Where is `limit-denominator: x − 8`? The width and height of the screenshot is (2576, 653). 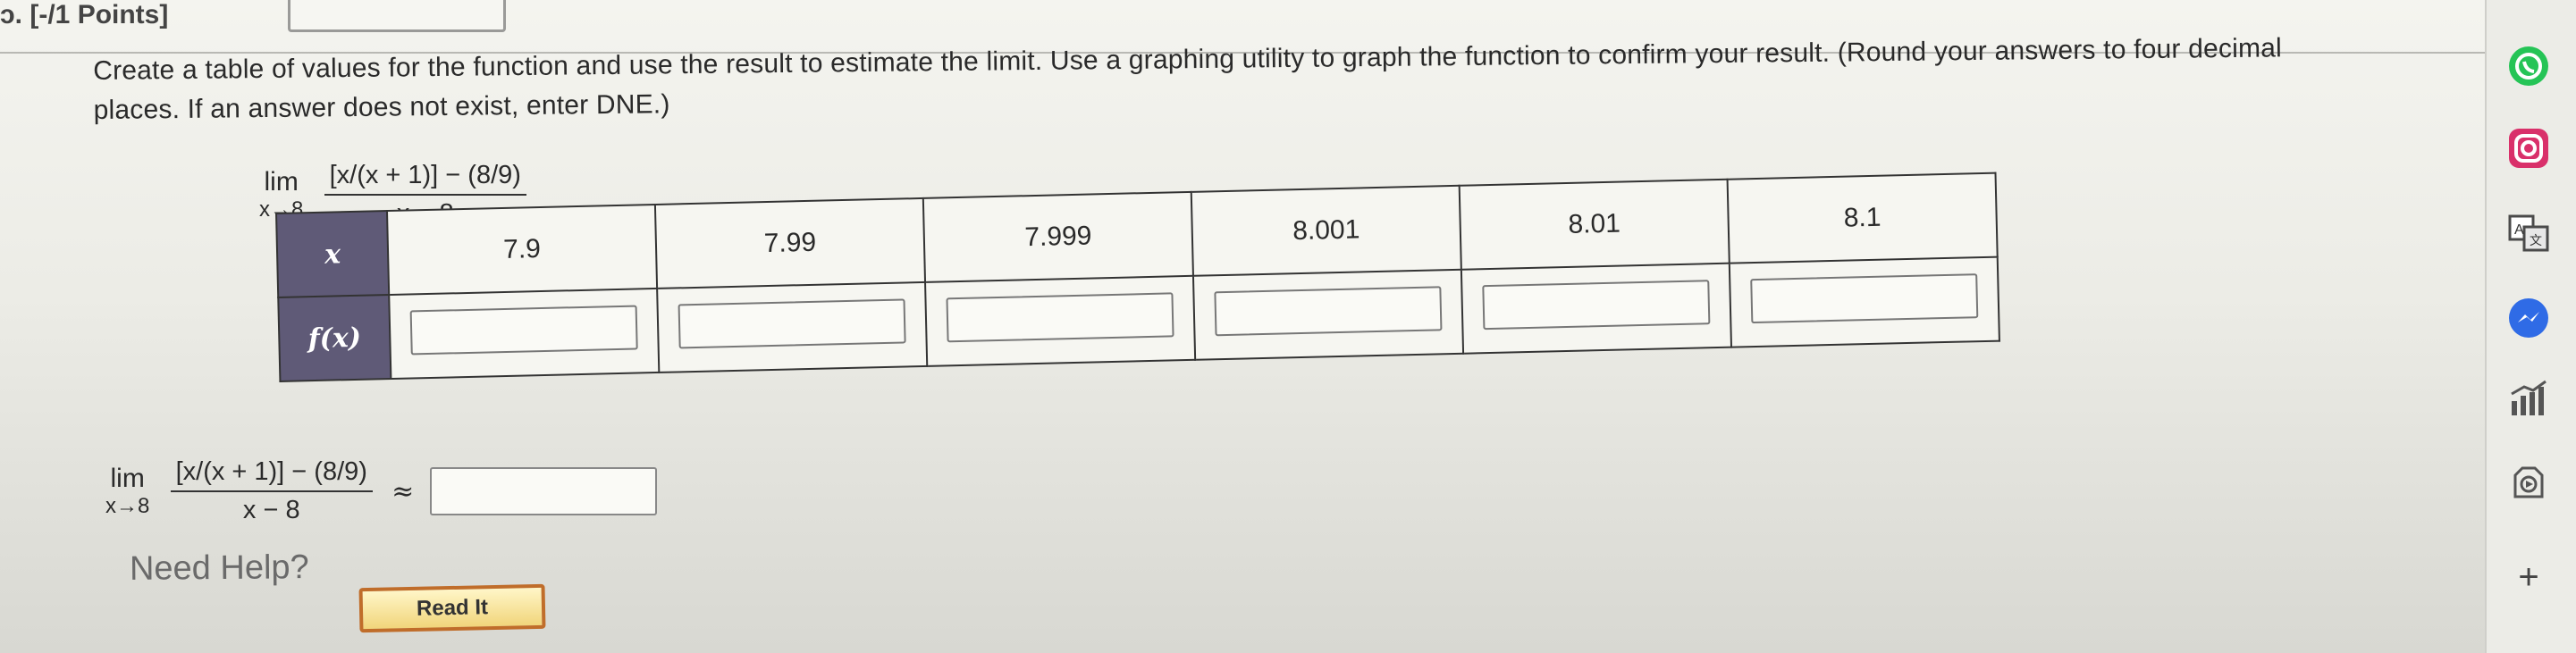
limit-denominator: x − 8 is located at coordinates (271, 510).